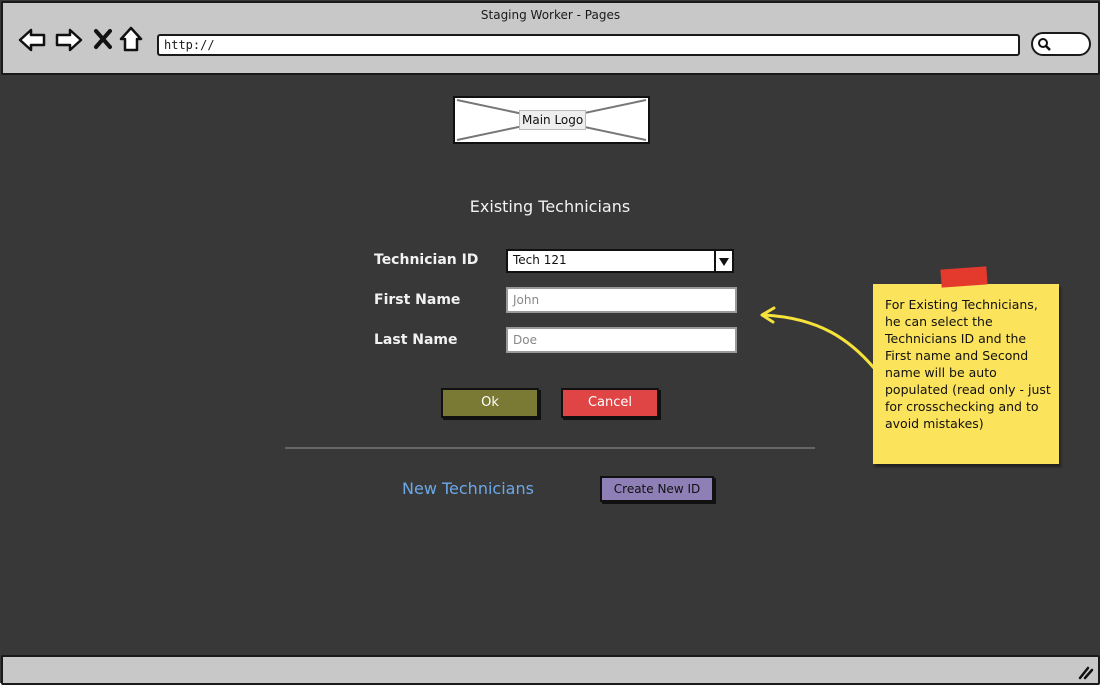 The height and width of the screenshot is (685, 1100). I want to click on status-bar, so click(550, 670).